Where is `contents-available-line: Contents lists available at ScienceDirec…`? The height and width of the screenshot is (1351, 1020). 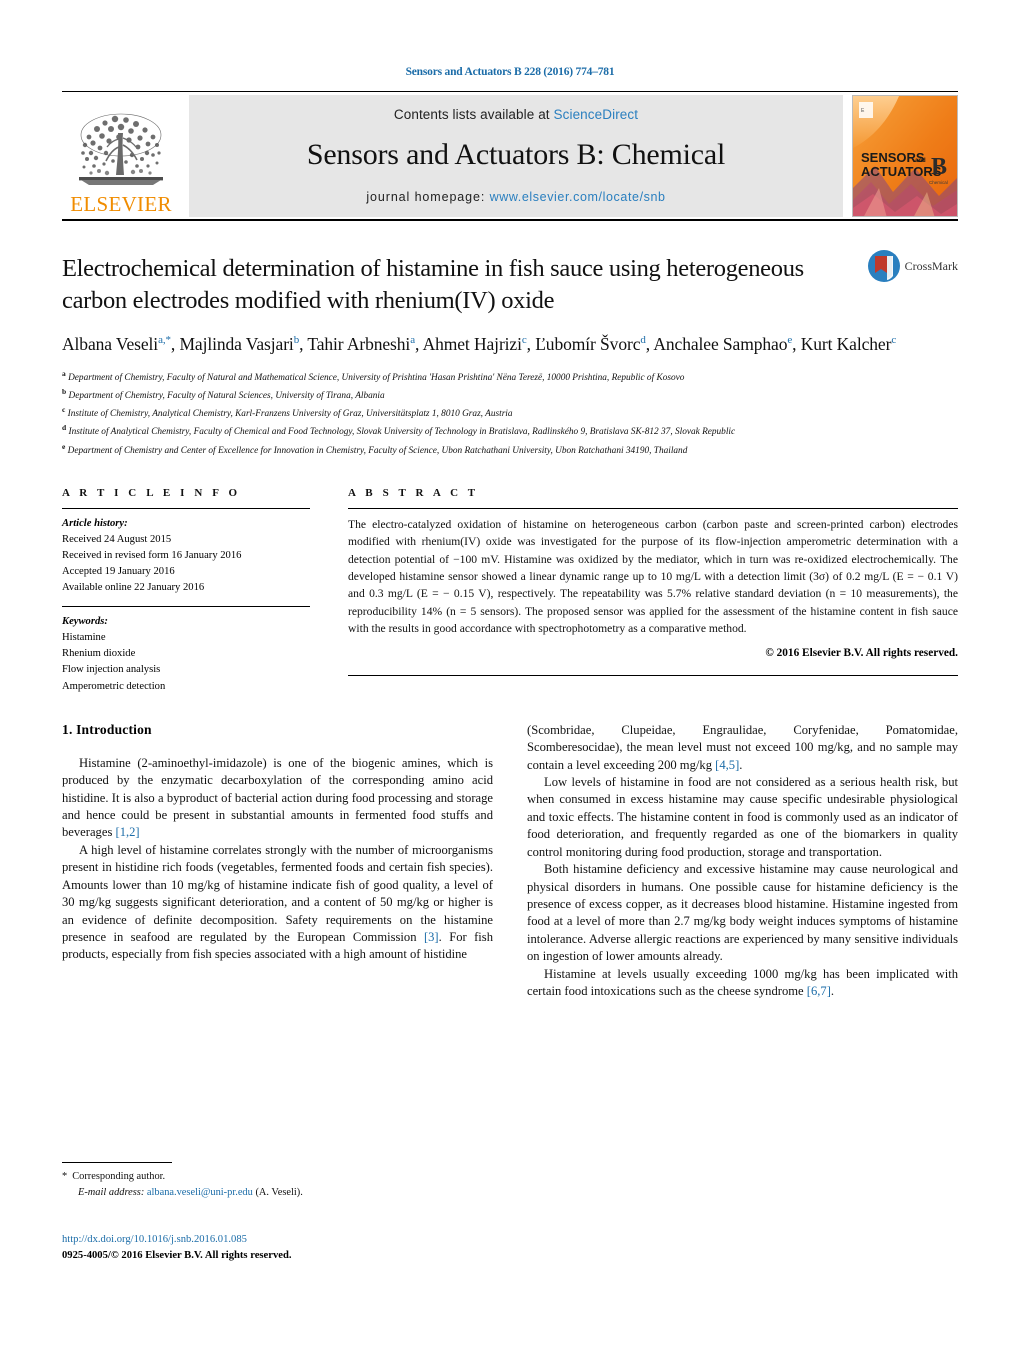 contents-available-line: Contents lists available at ScienceDirec… is located at coordinates (516, 114).